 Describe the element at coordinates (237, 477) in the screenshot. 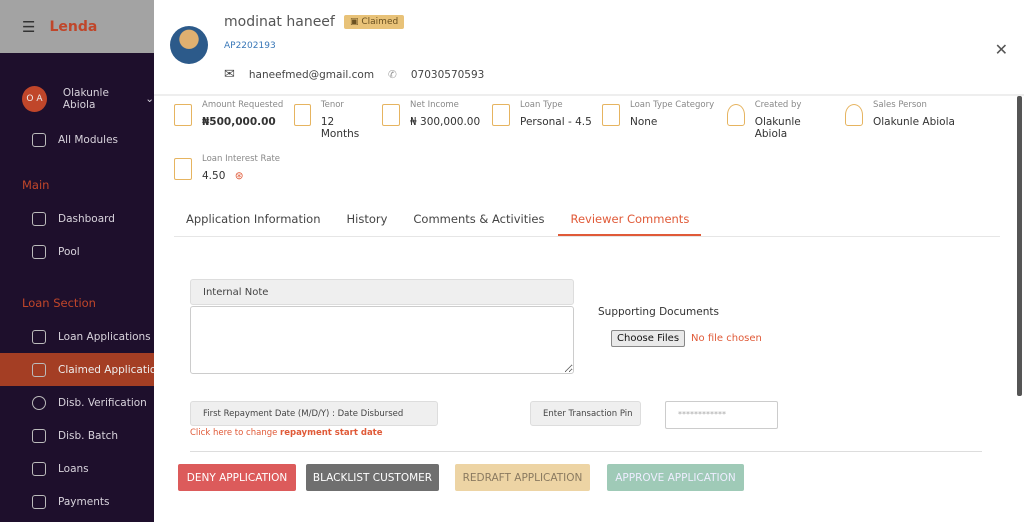

I see `deny-application-button: DENY APPLICATION` at that location.